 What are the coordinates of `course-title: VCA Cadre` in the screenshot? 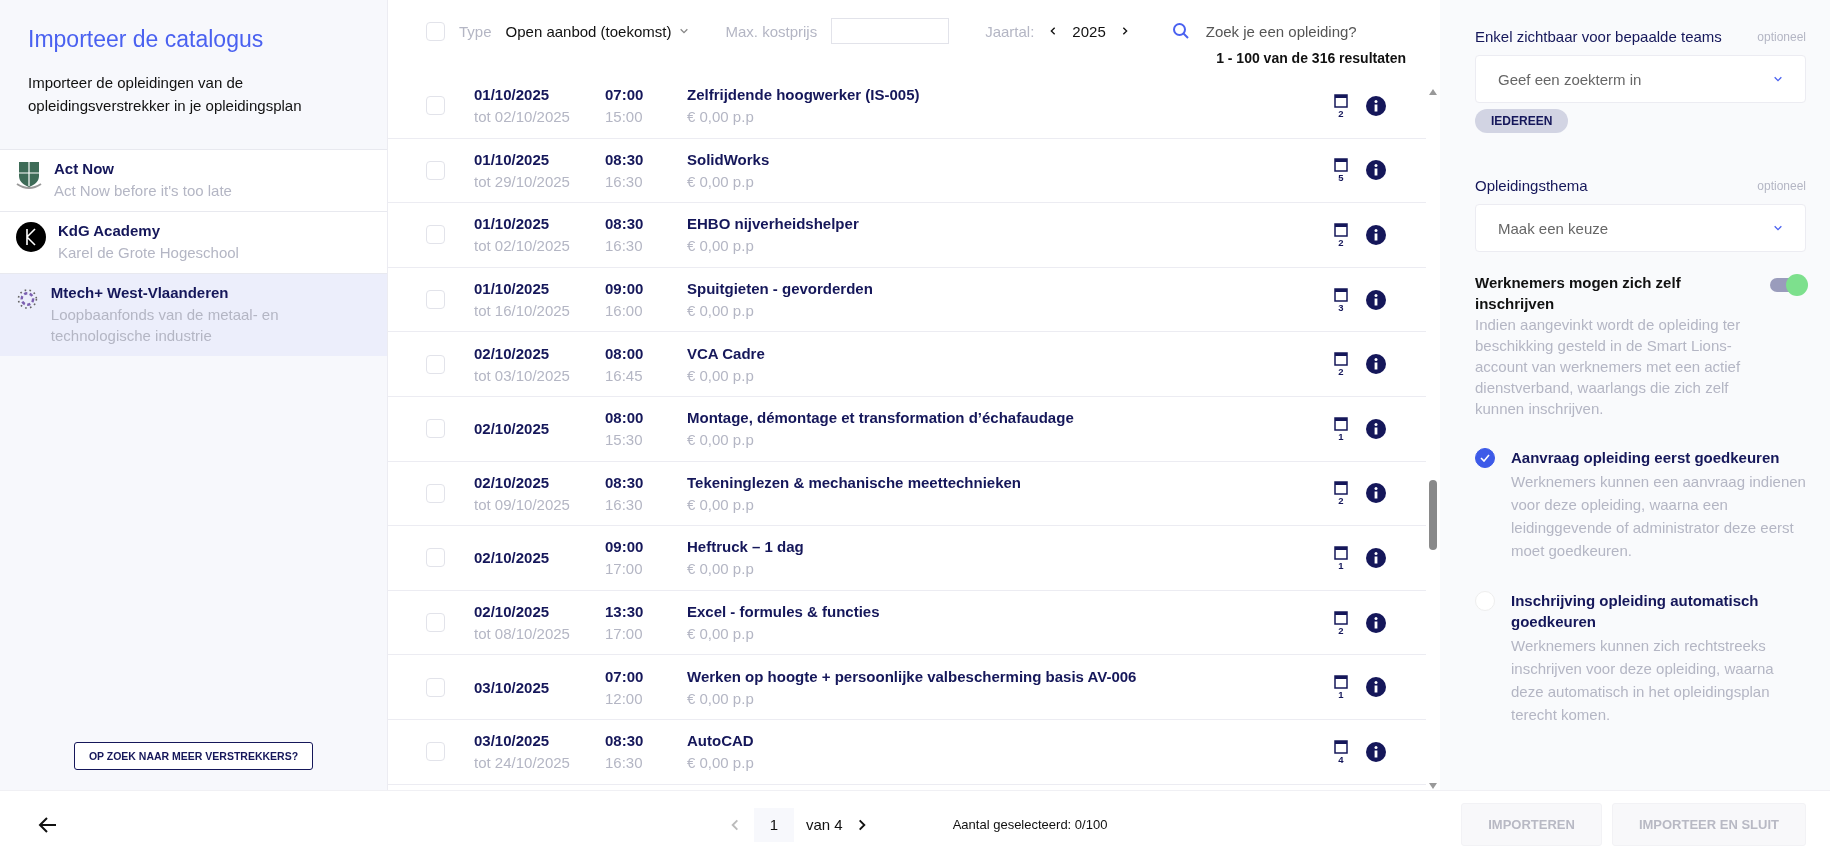 It's located at (726, 353).